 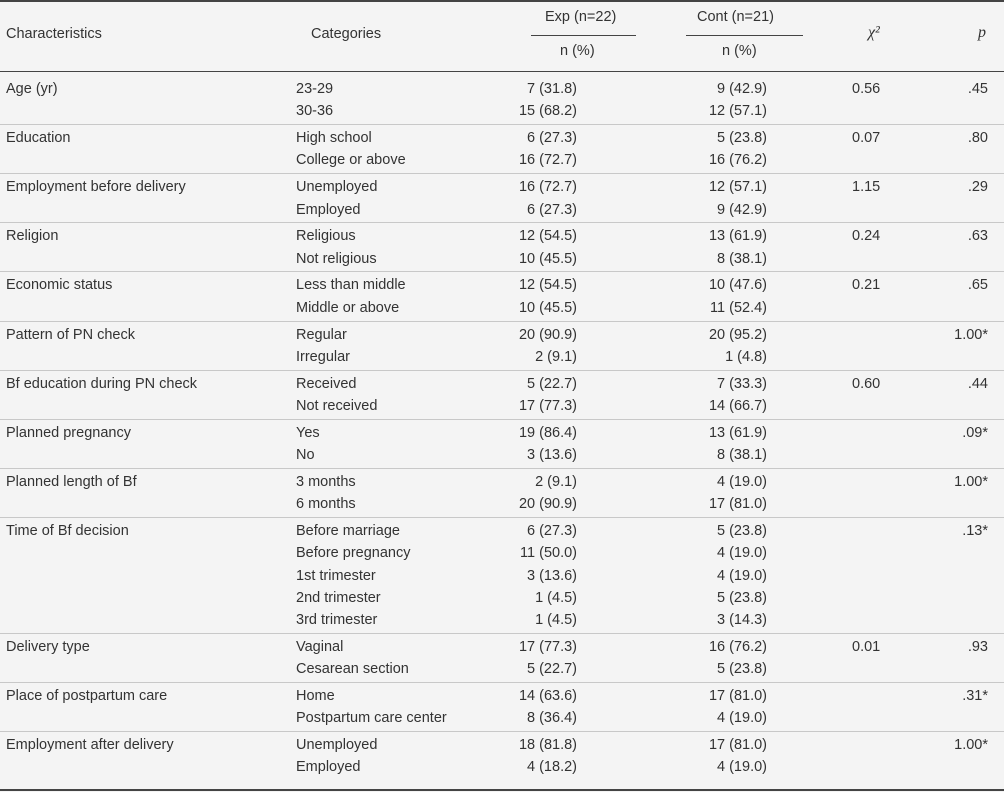 I want to click on chi-square-value: 0.56, so click(x=866, y=89).